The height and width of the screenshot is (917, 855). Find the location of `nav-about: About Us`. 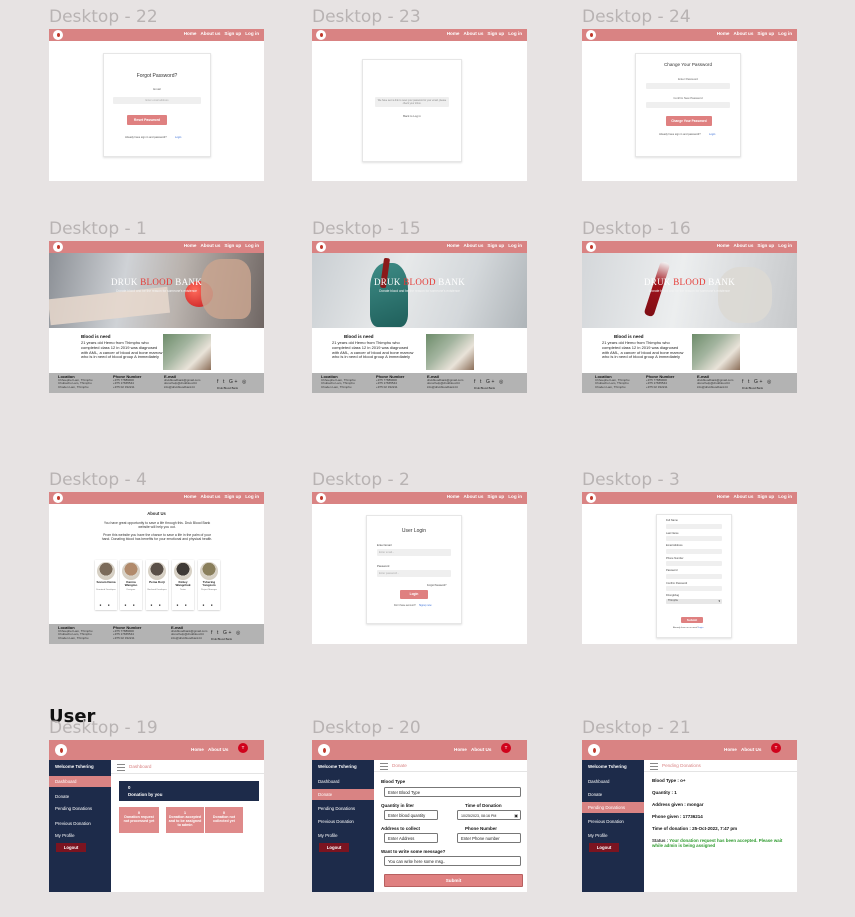

nav-about: About Us is located at coordinates (751, 749).